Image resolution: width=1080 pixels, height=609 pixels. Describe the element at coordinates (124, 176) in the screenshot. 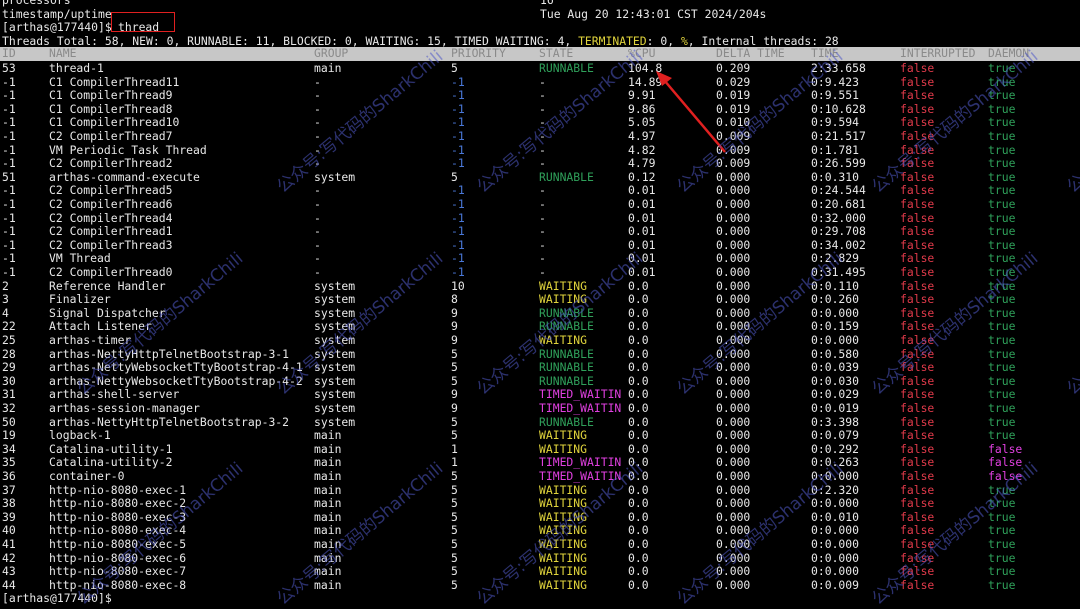

I see `cell-name: arthas-command-execute` at that location.